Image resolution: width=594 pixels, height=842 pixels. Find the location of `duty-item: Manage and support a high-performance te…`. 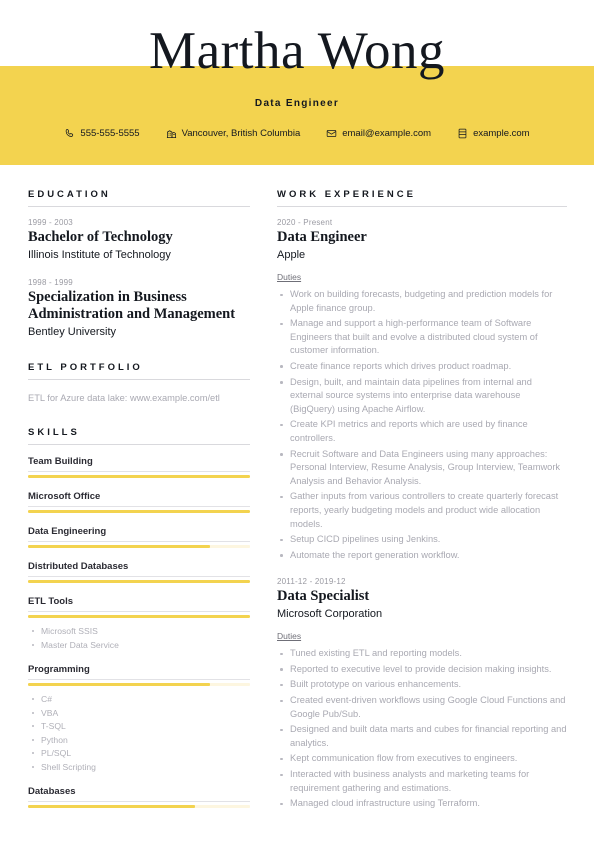

duty-item: Manage and support a high-performance te… is located at coordinates (422, 337).